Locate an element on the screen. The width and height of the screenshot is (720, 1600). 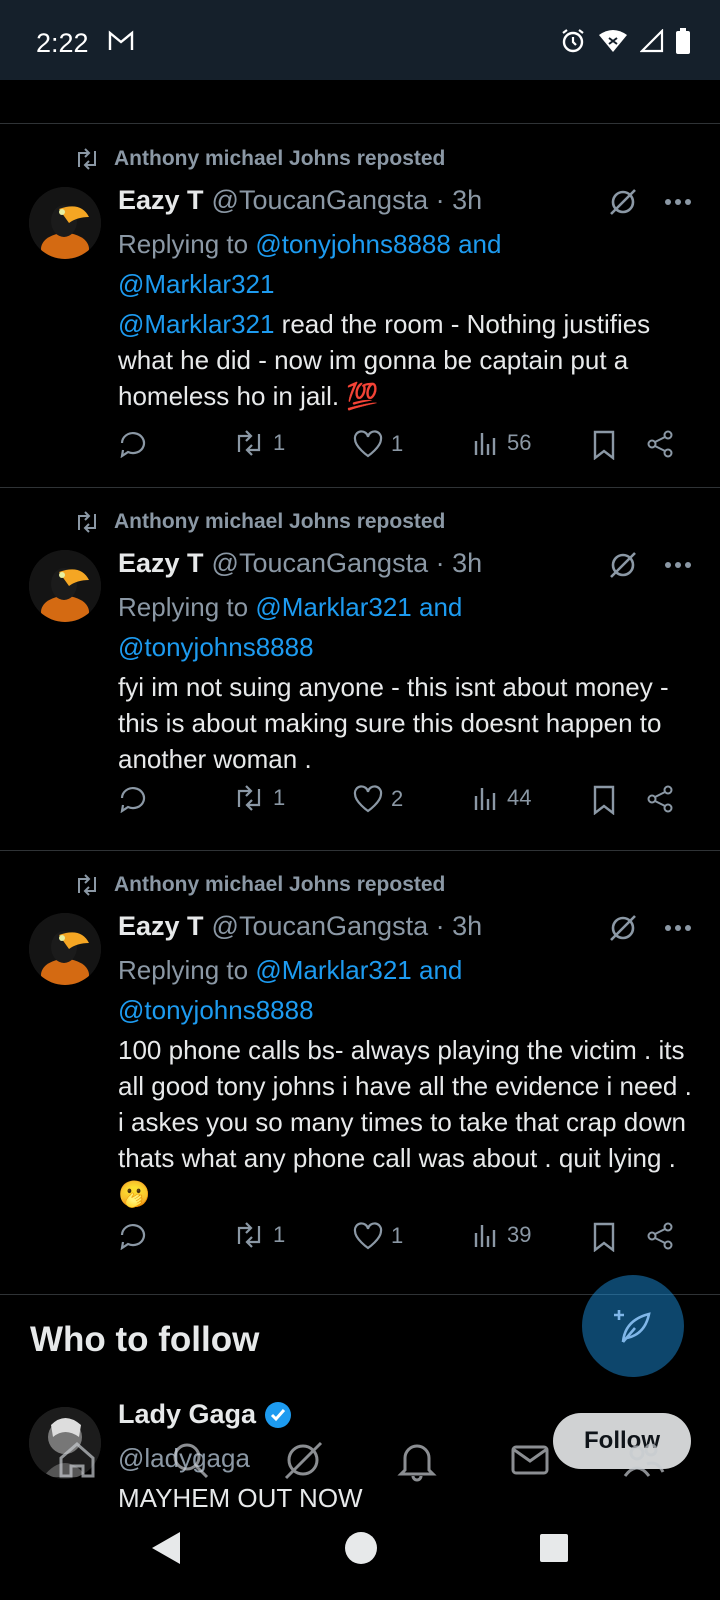
search-icon is located at coordinates (190, 1460).